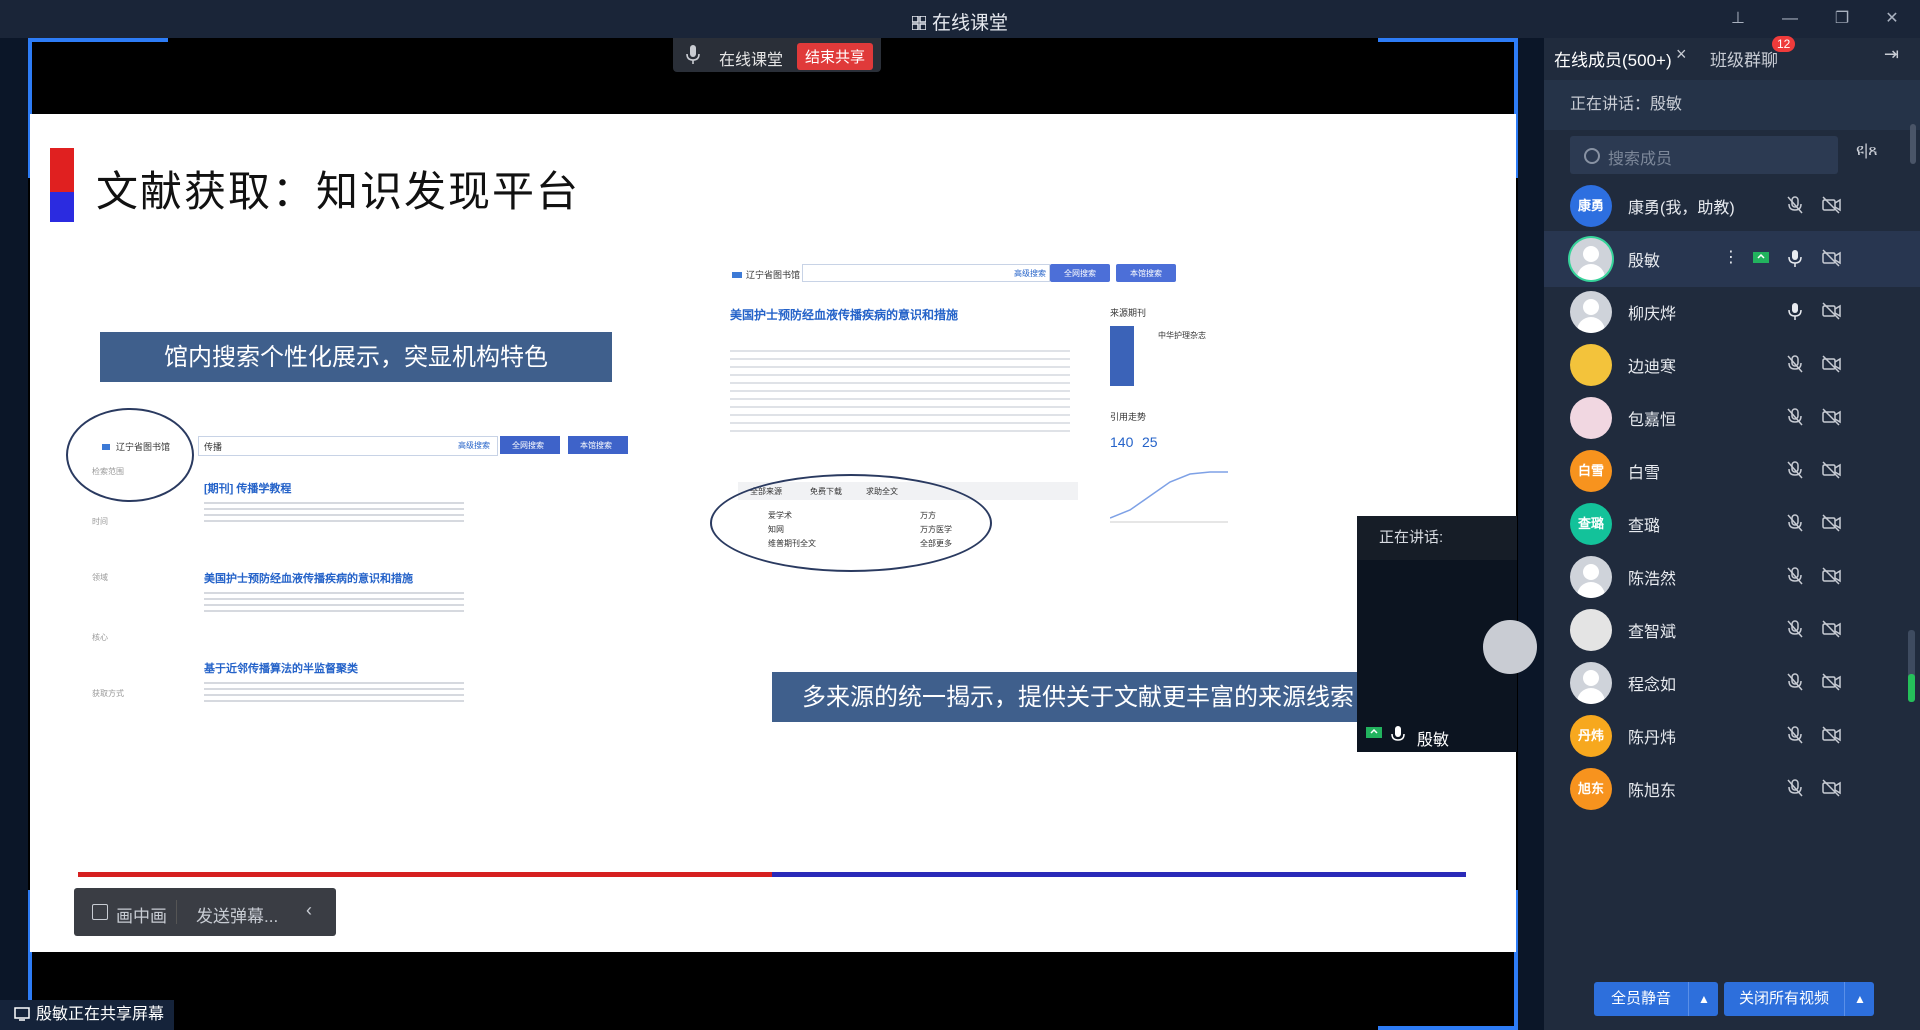 This screenshot has width=1920, height=1030. Describe the element at coordinates (1510, 647) in the screenshot. I see `speaker-video` at that location.